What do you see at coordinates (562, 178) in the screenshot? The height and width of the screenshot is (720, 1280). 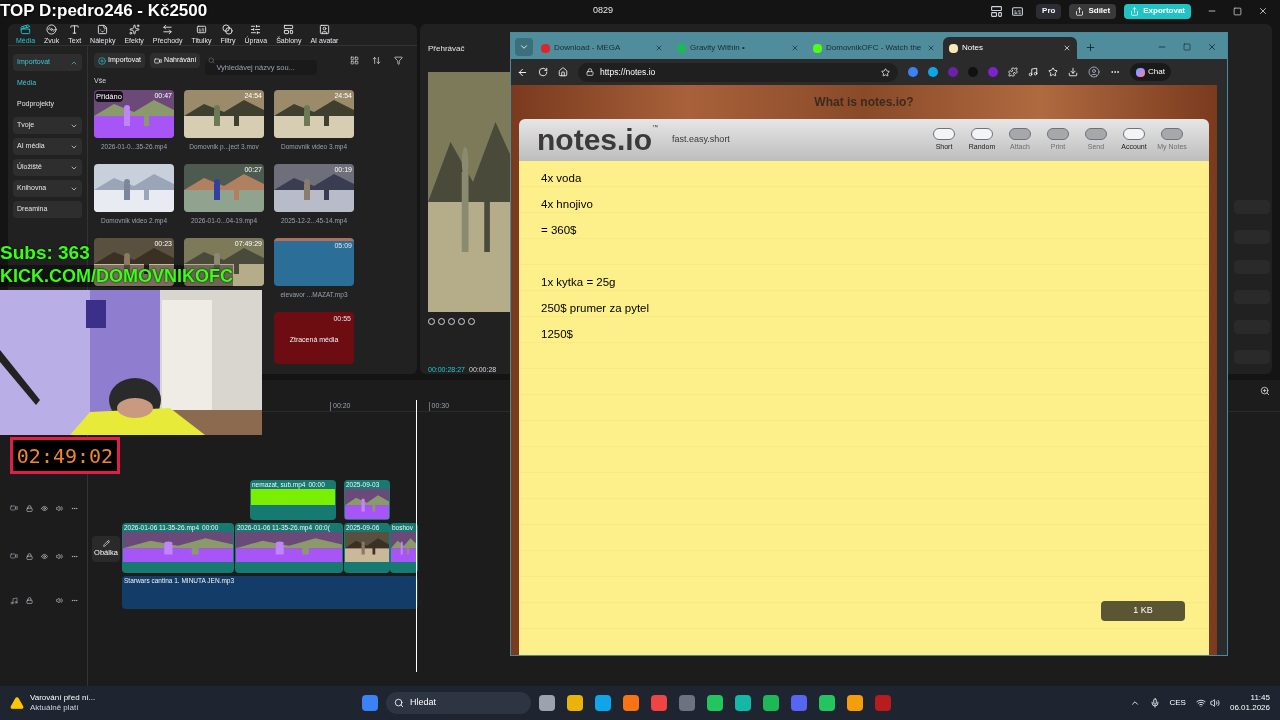 I see `note-line: 4x voda` at bounding box center [562, 178].